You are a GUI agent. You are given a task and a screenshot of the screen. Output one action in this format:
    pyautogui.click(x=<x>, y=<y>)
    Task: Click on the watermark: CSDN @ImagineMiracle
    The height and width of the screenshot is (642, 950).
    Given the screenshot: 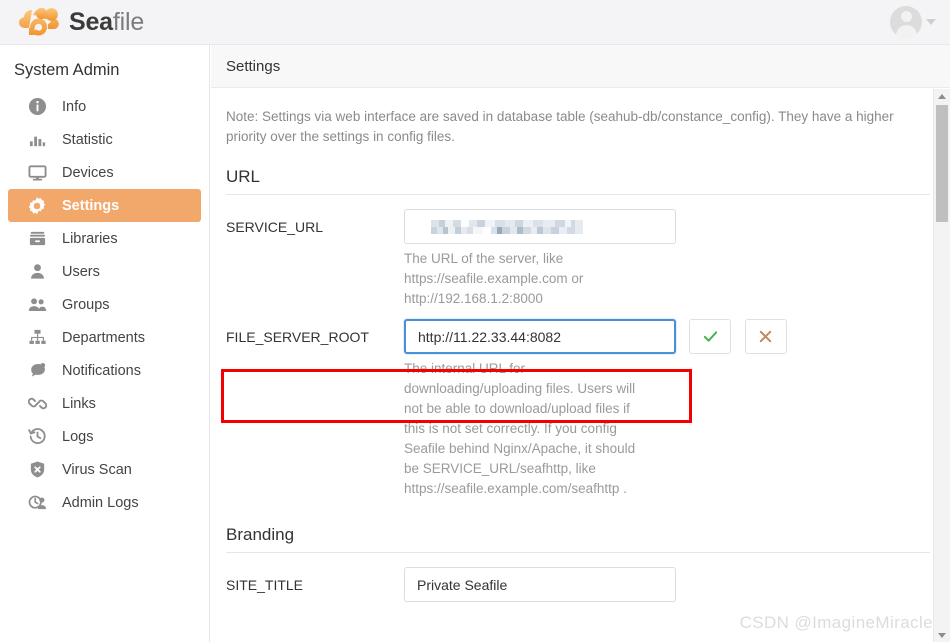 What is the action you would take?
    pyautogui.click(x=836, y=622)
    